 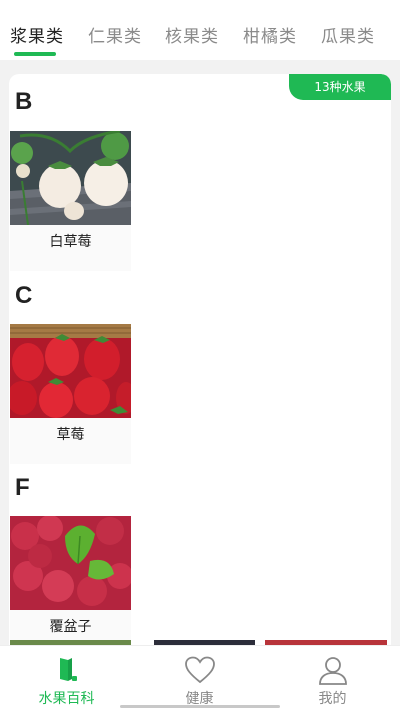 I want to click on nav-health: 健康, so click(x=199, y=678).